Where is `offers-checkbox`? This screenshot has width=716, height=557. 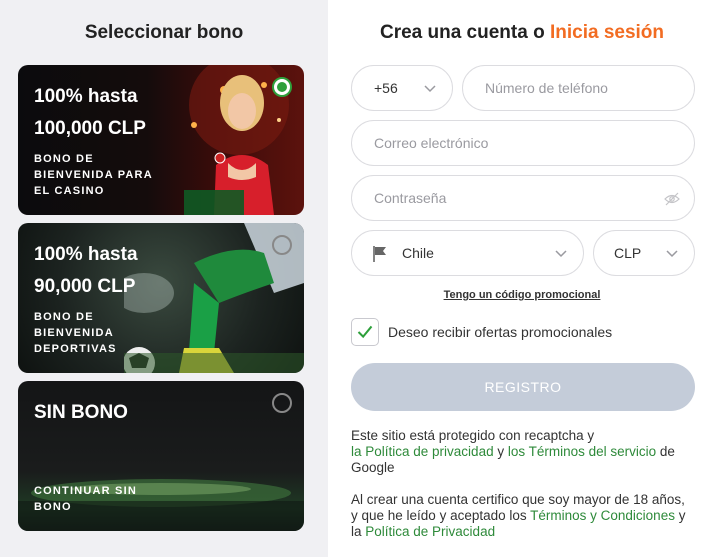
offers-checkbox is located at coordinates (365, 332).